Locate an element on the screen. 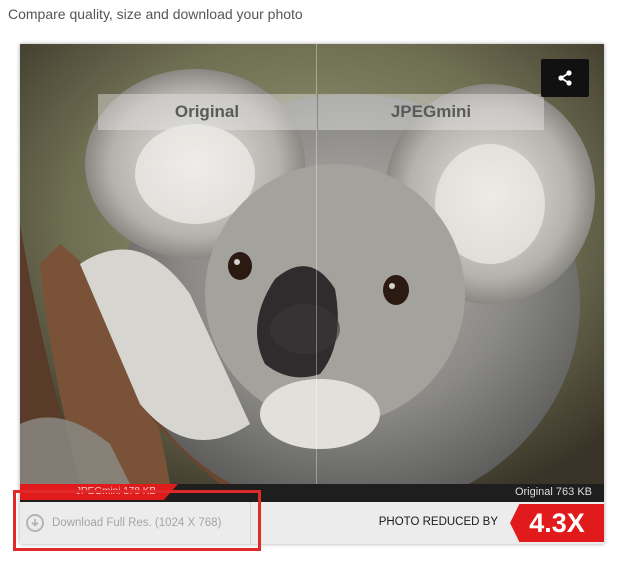 This screenshot has height=561, width=626. share-icon is located at coordinates (565, 78).